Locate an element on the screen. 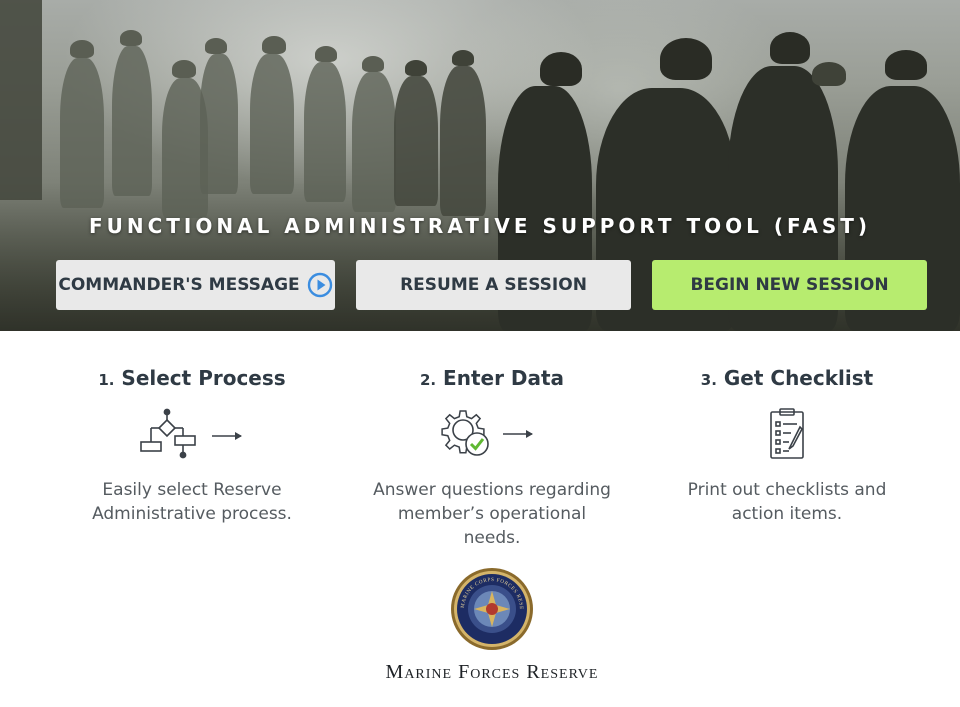 The width and height of the screenshot is (960, 707). gear-check-icon is located at coordinates (487, 433).